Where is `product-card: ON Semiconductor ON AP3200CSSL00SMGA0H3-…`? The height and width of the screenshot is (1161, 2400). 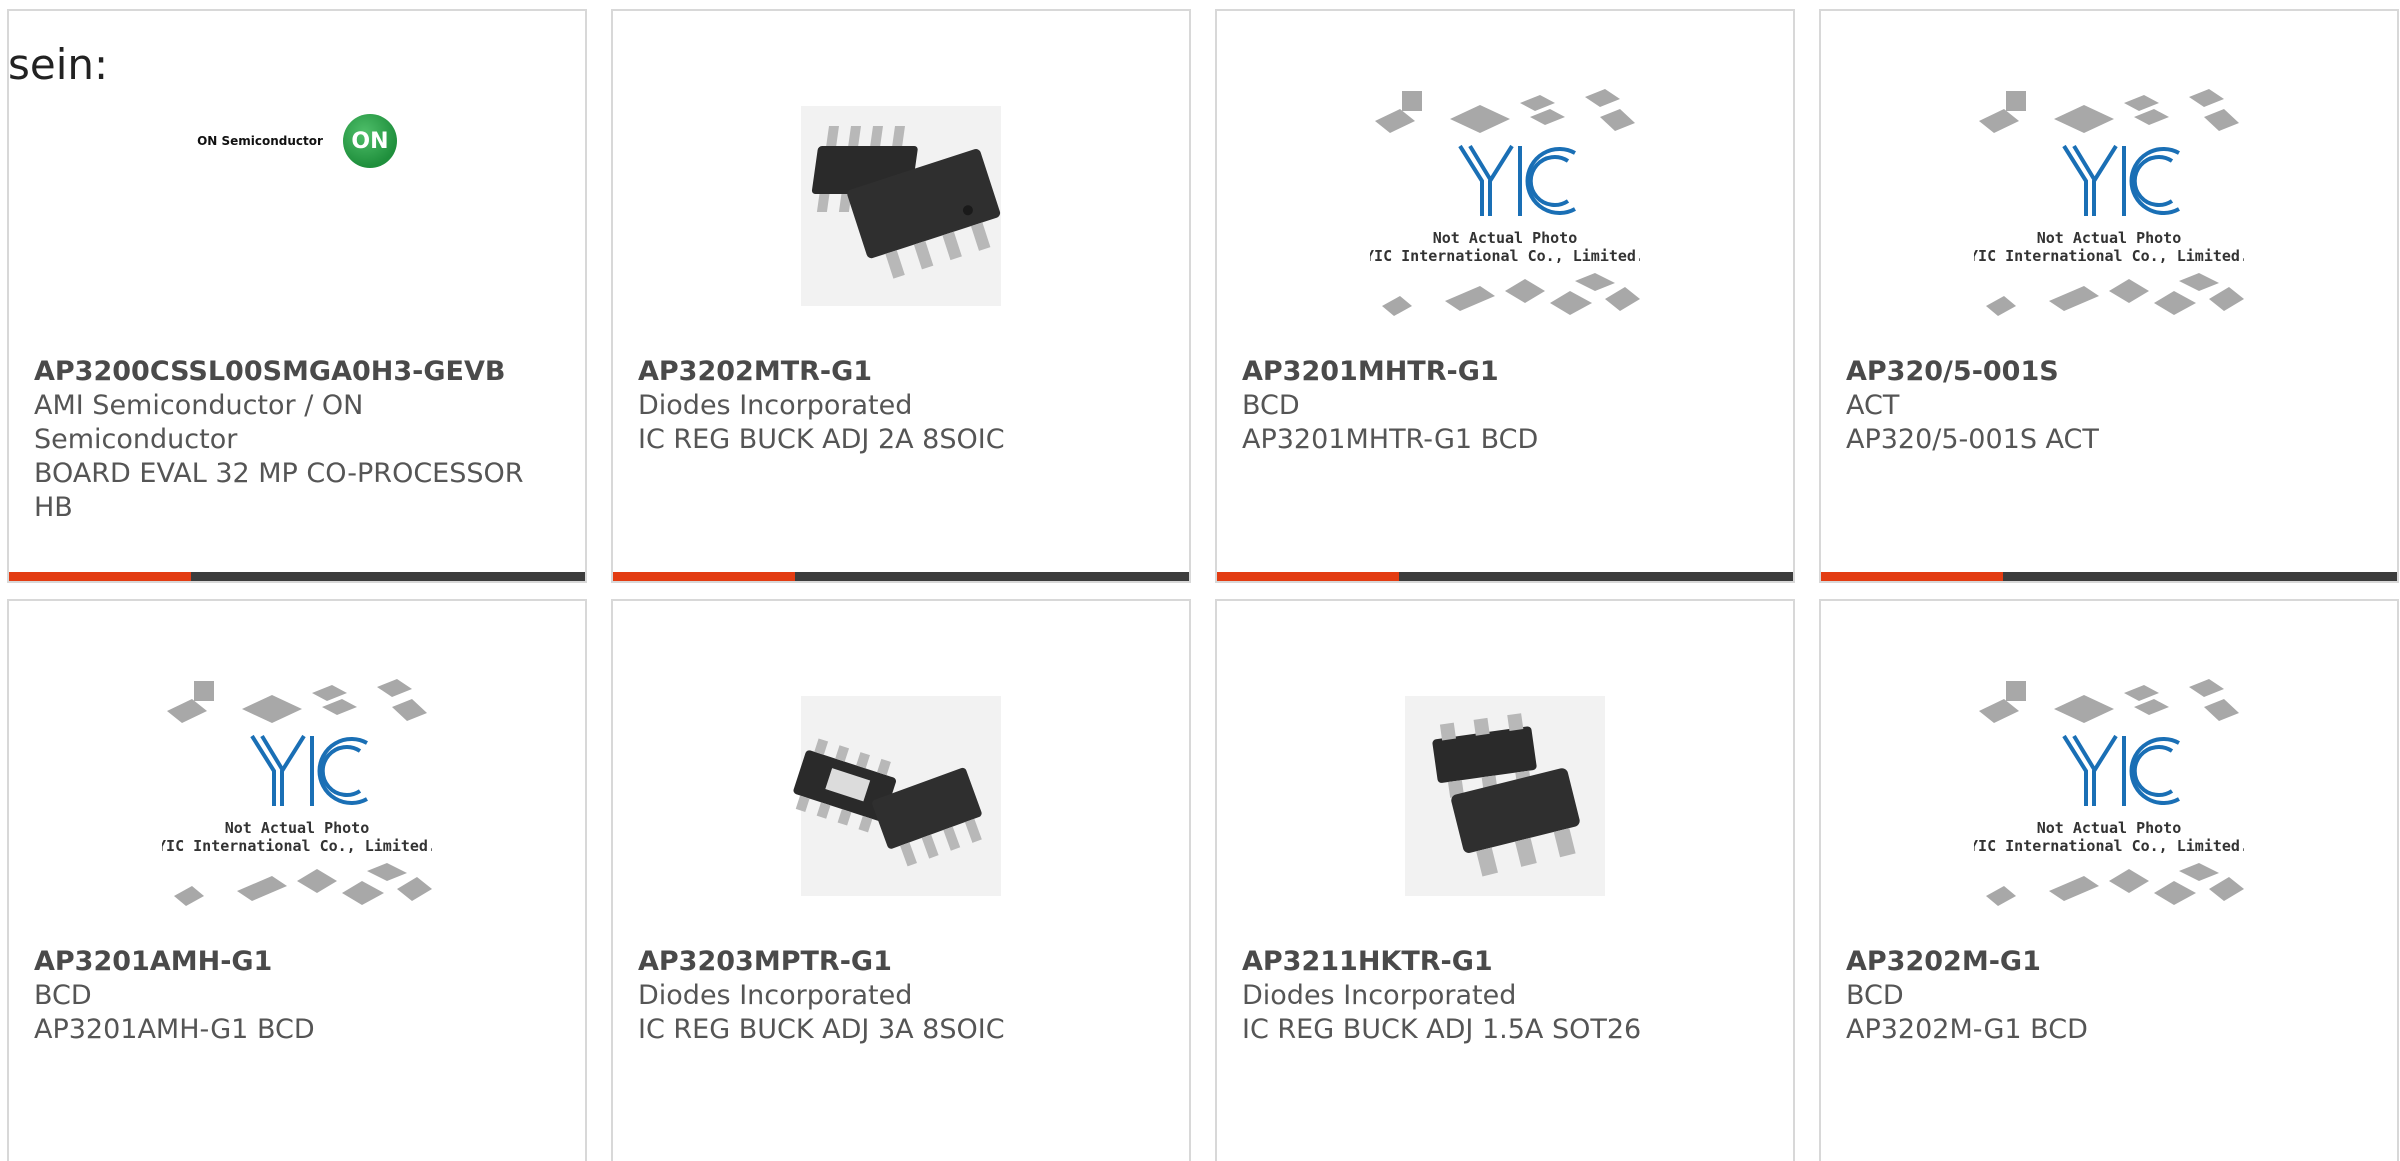
product-card: ON Semiconductor ON AP3200CSSL00SMGA0H3-… is located at coordinates (297, 296).